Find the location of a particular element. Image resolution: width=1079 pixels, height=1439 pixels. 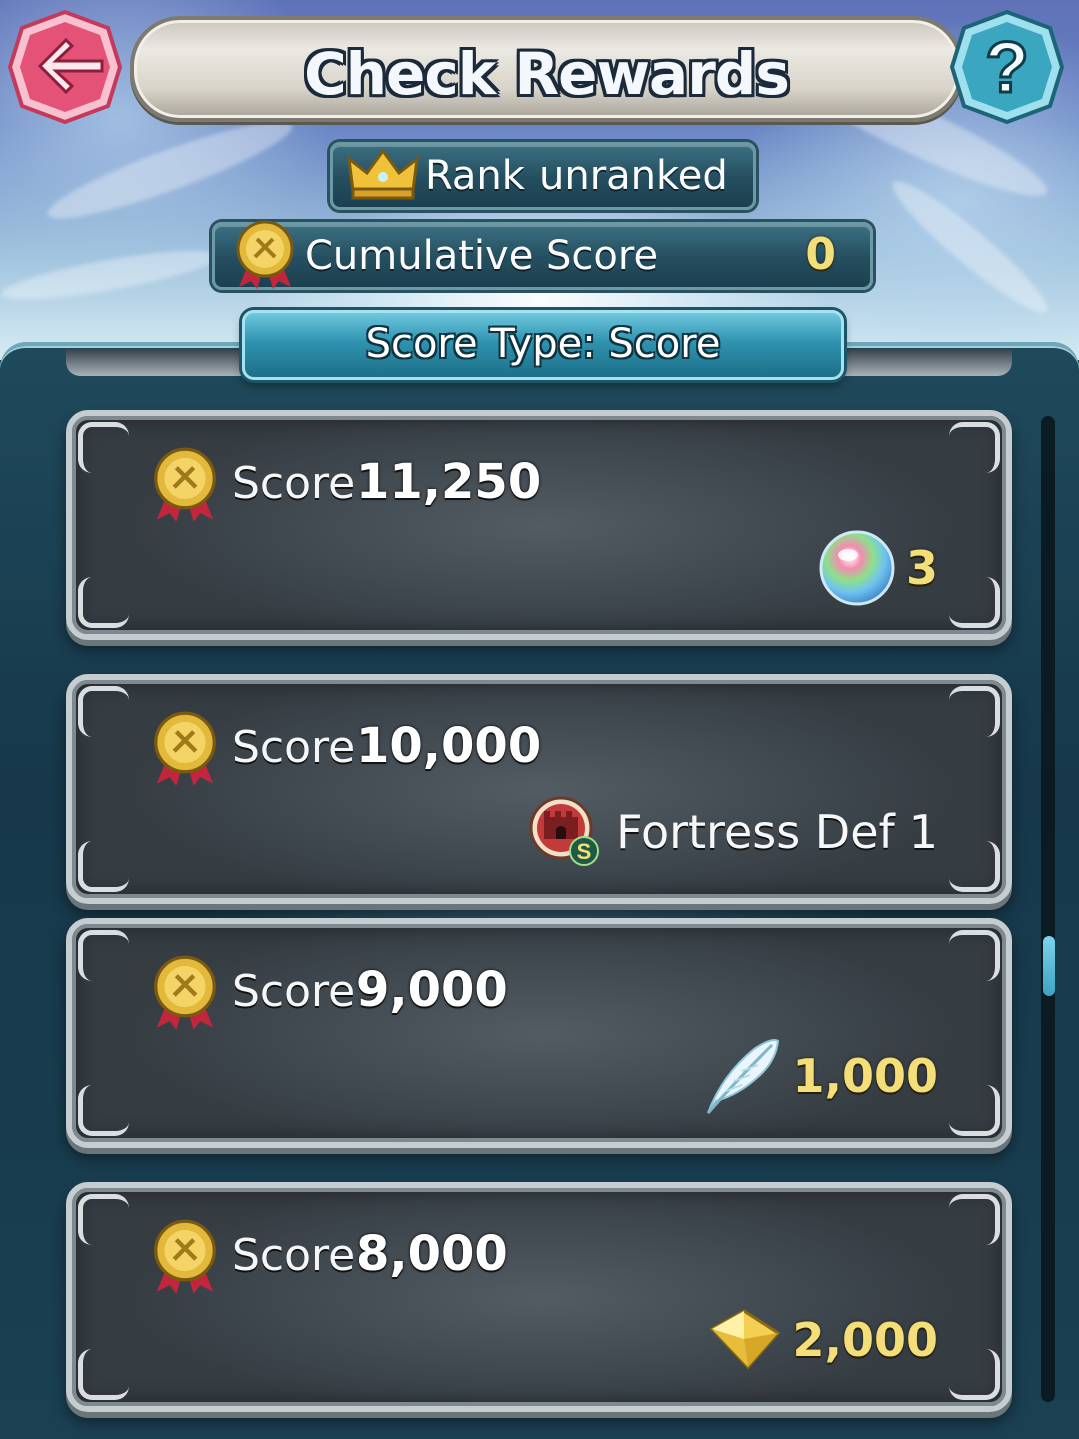

svg-text: S is located at coordinates (584, 851).